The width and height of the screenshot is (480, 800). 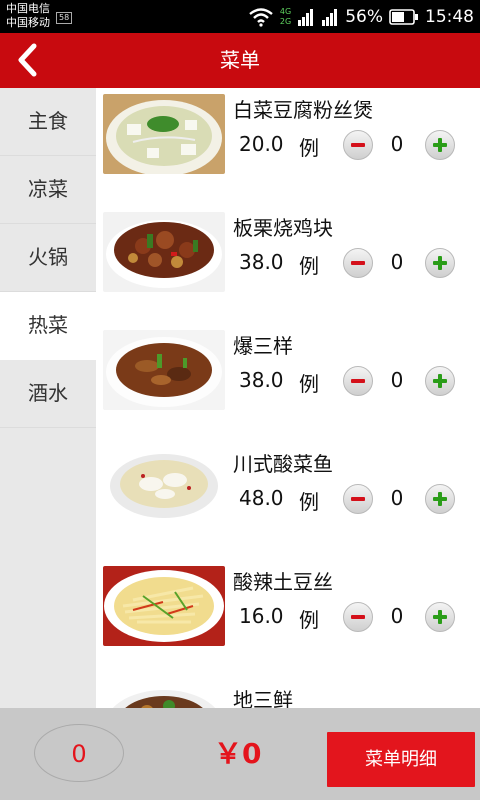 I want to click on dish-price: 20.0, so click(x=261, y=144).